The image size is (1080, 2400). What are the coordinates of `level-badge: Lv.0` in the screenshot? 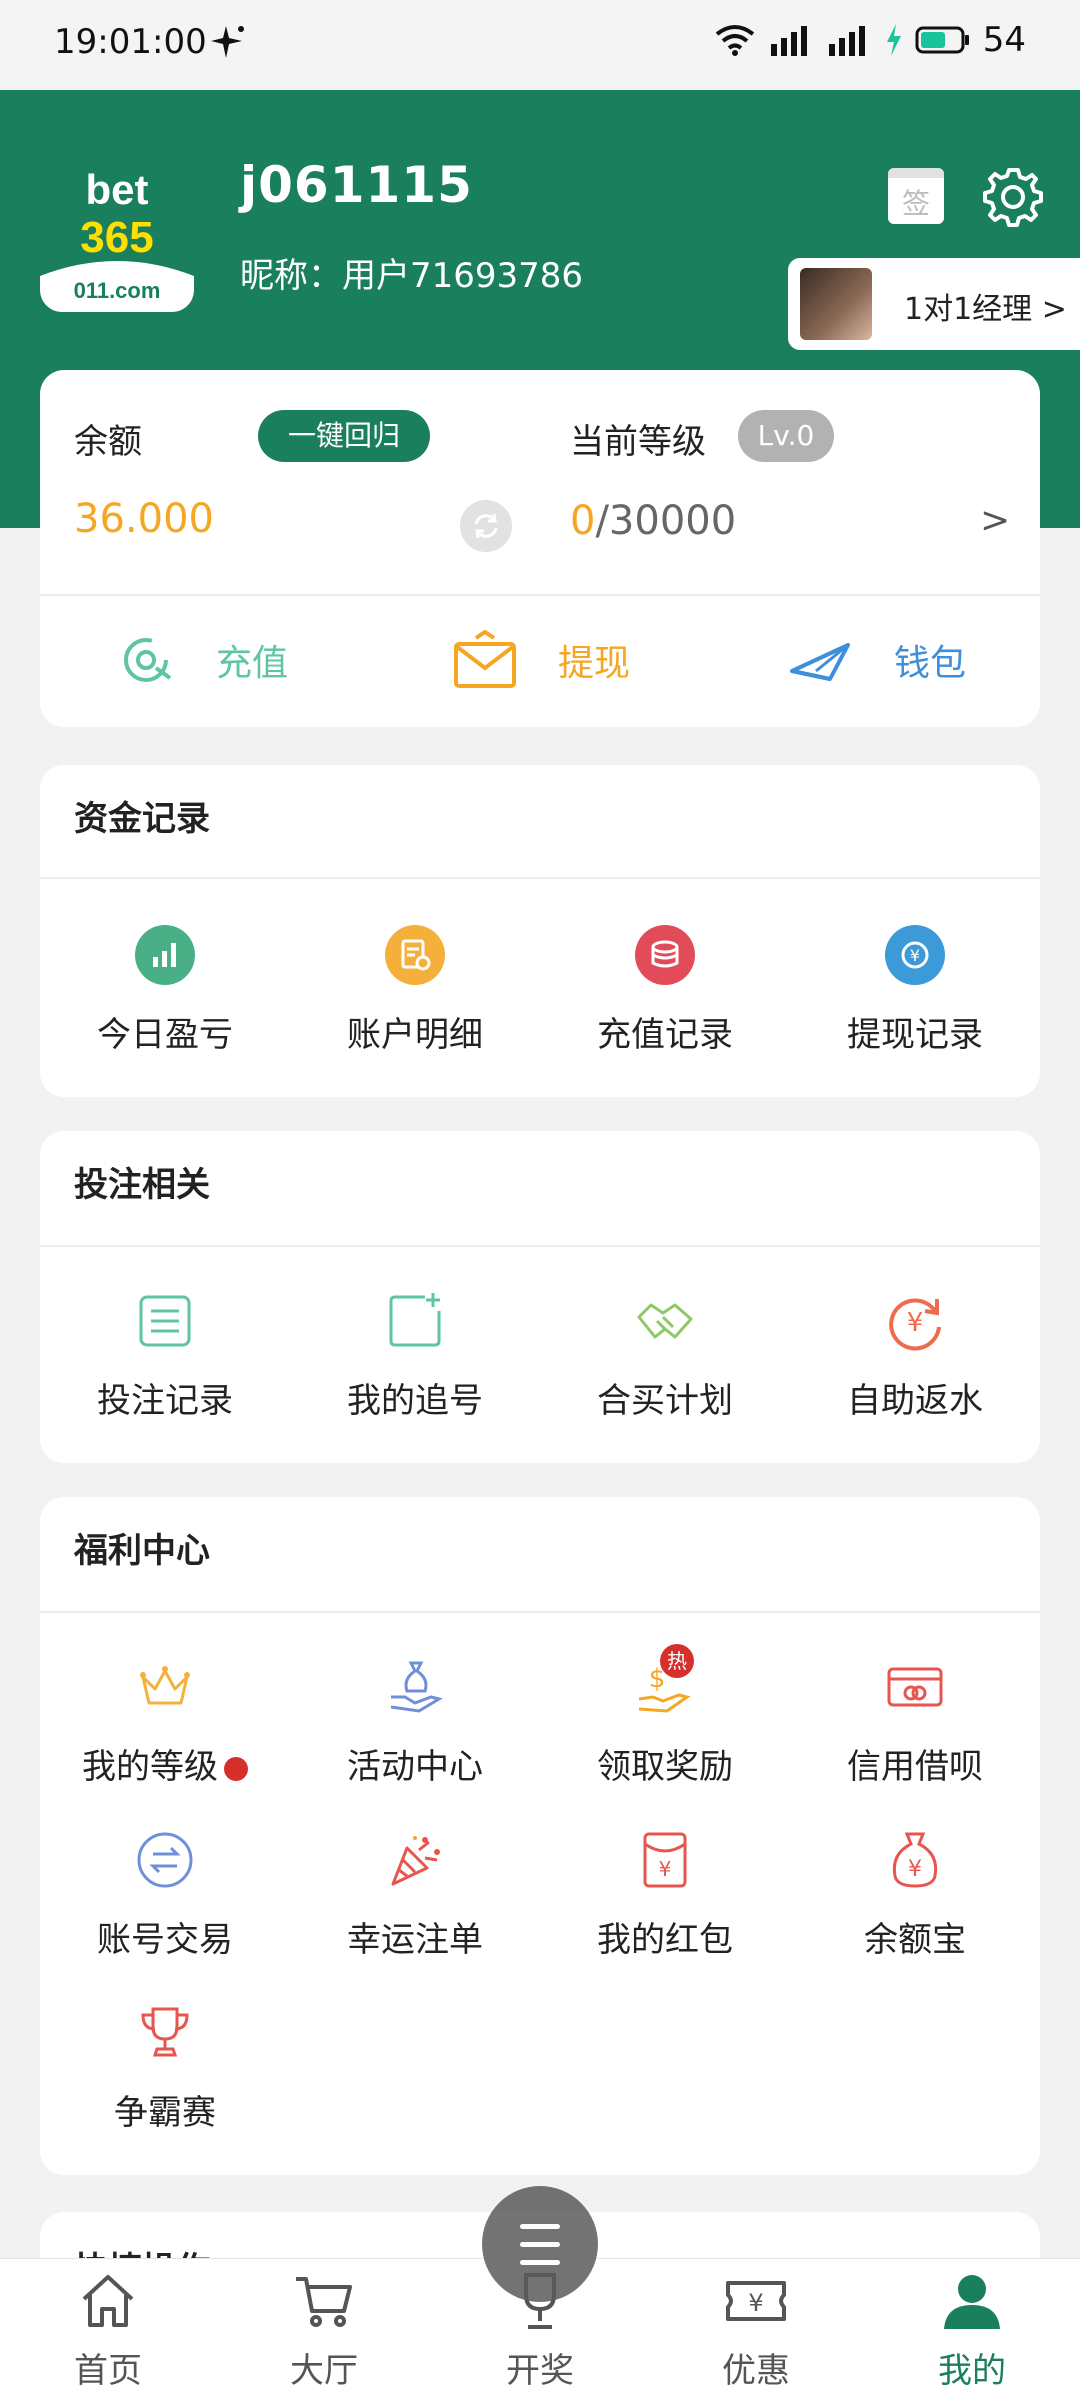 It's located at (786, 436).